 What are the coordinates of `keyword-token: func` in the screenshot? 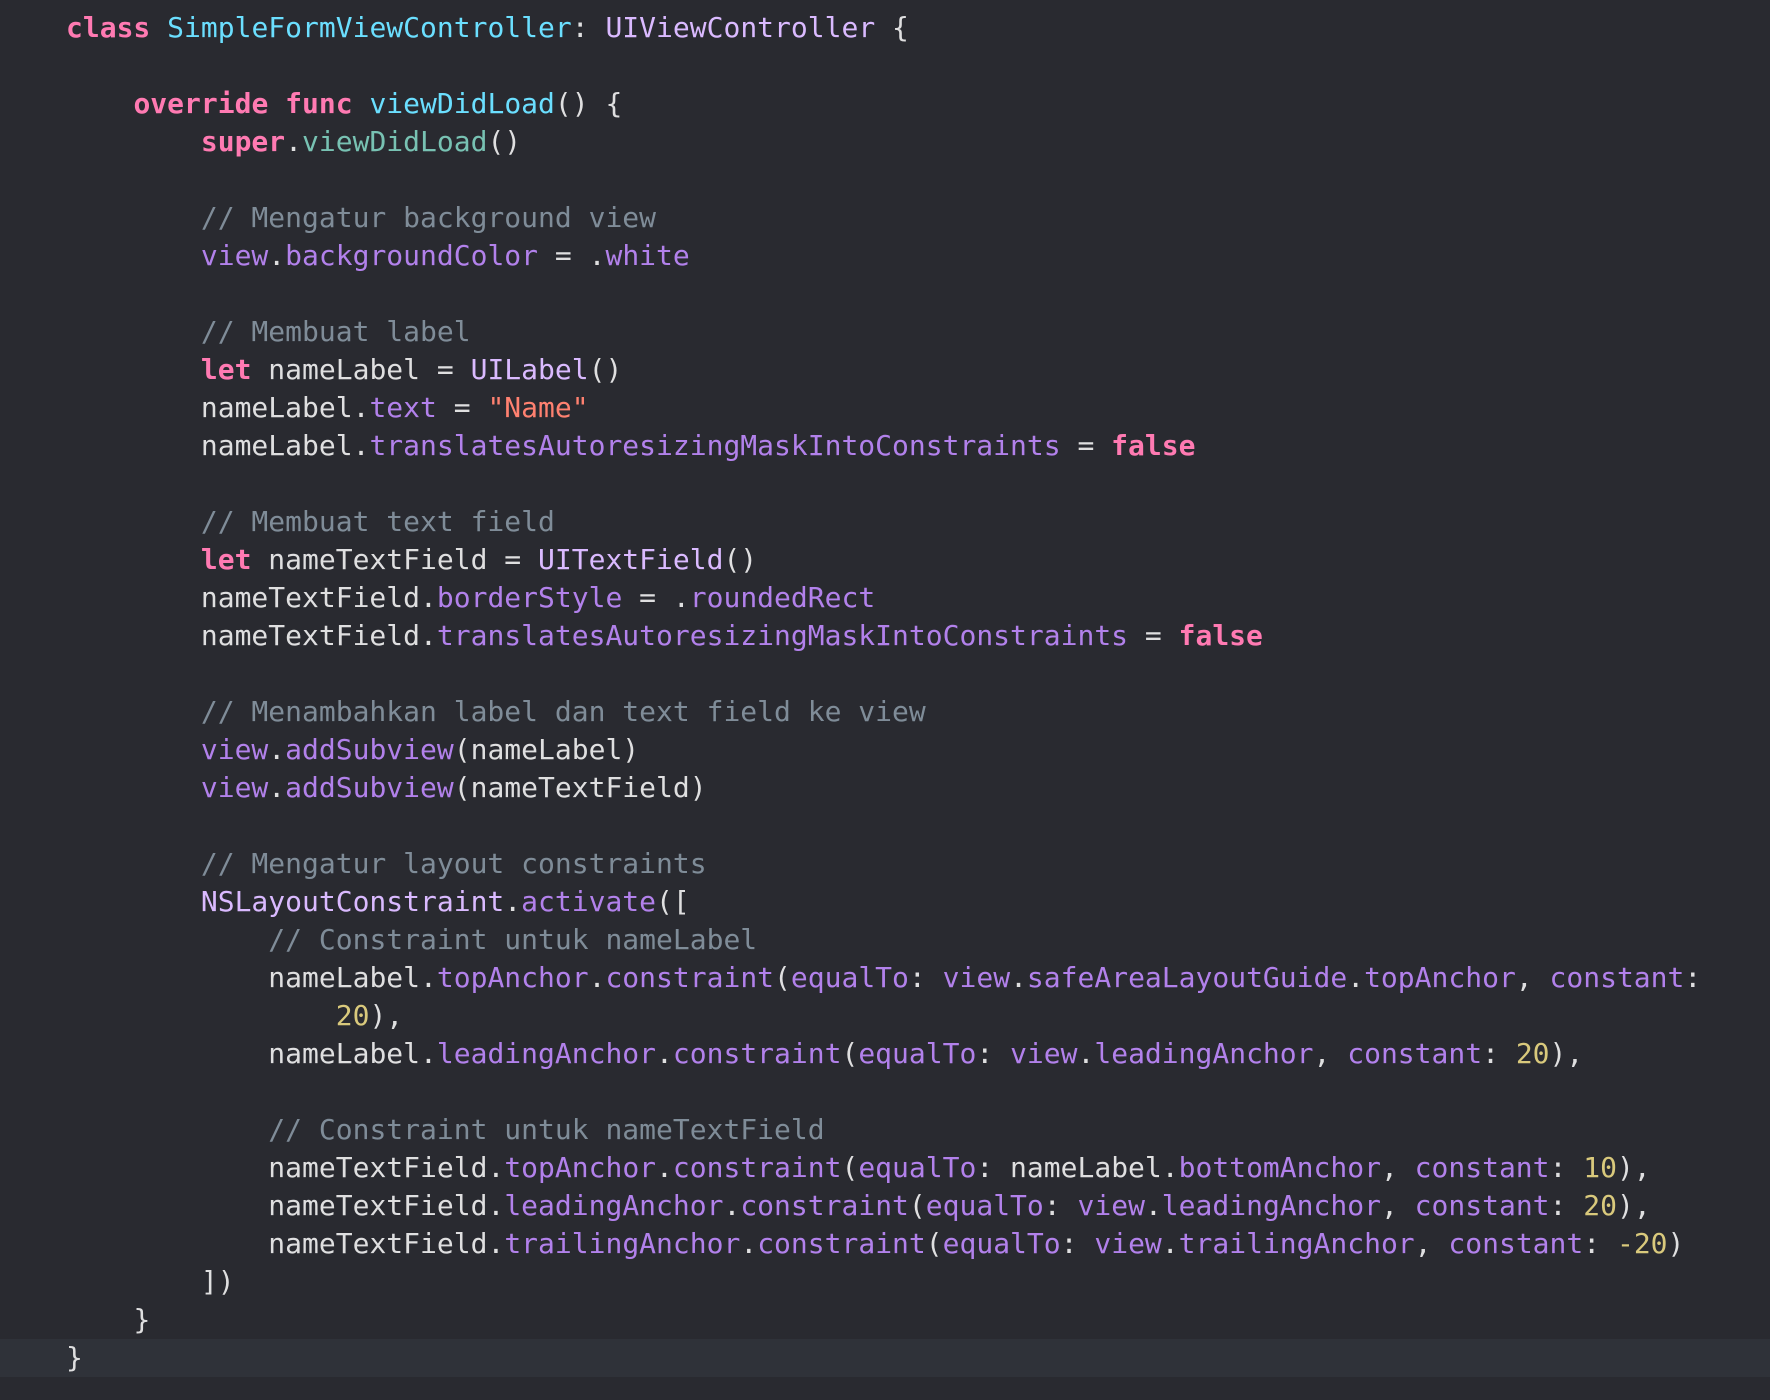 It's located at (319, 103).